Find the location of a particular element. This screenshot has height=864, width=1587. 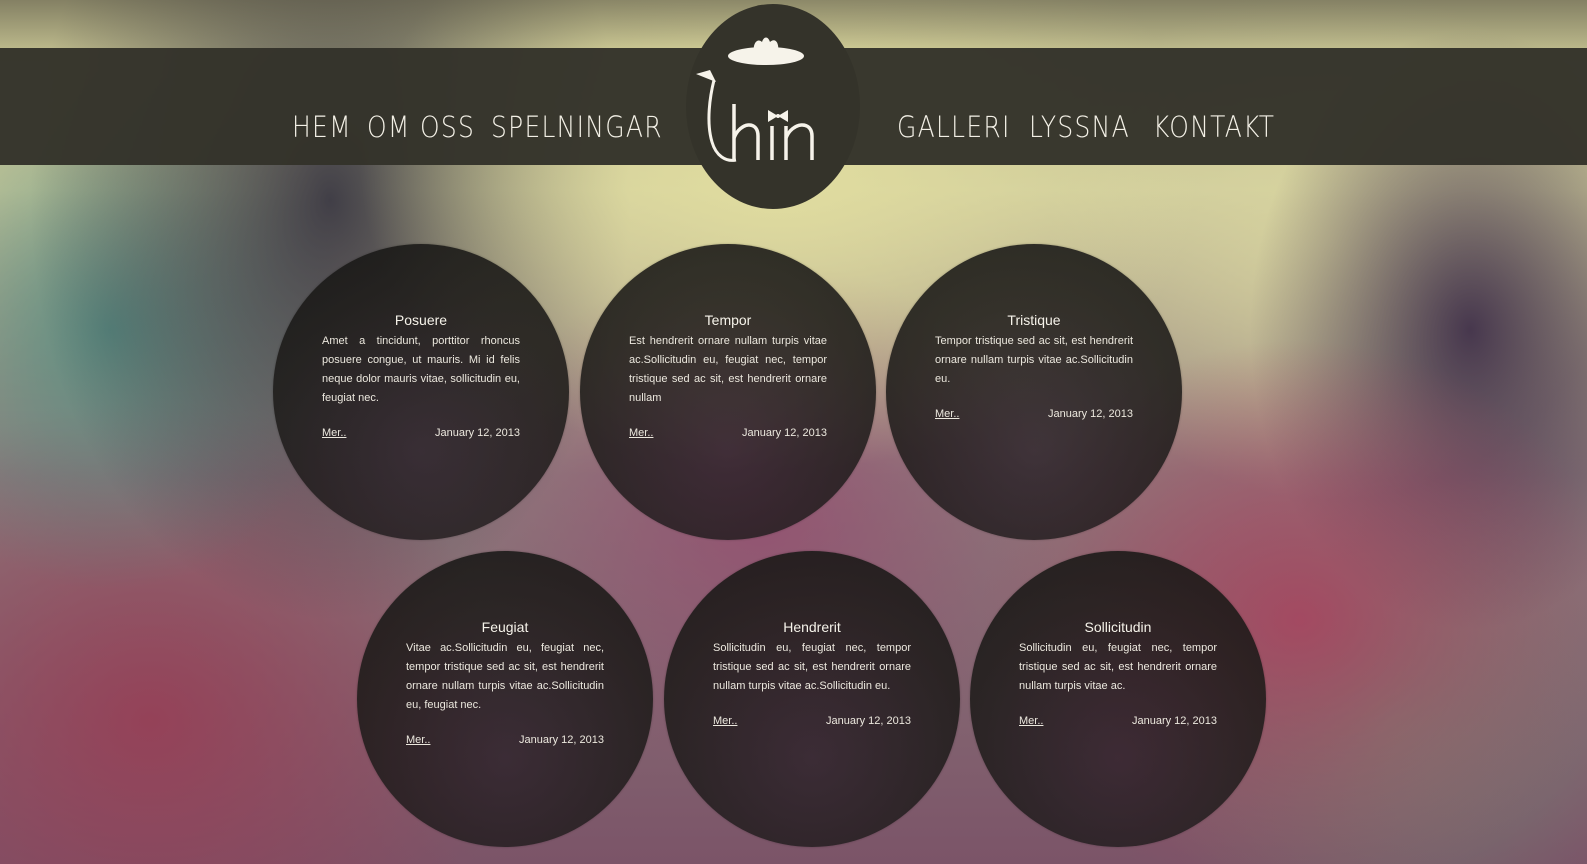

hat-icon is located at coordinates (766, 51).